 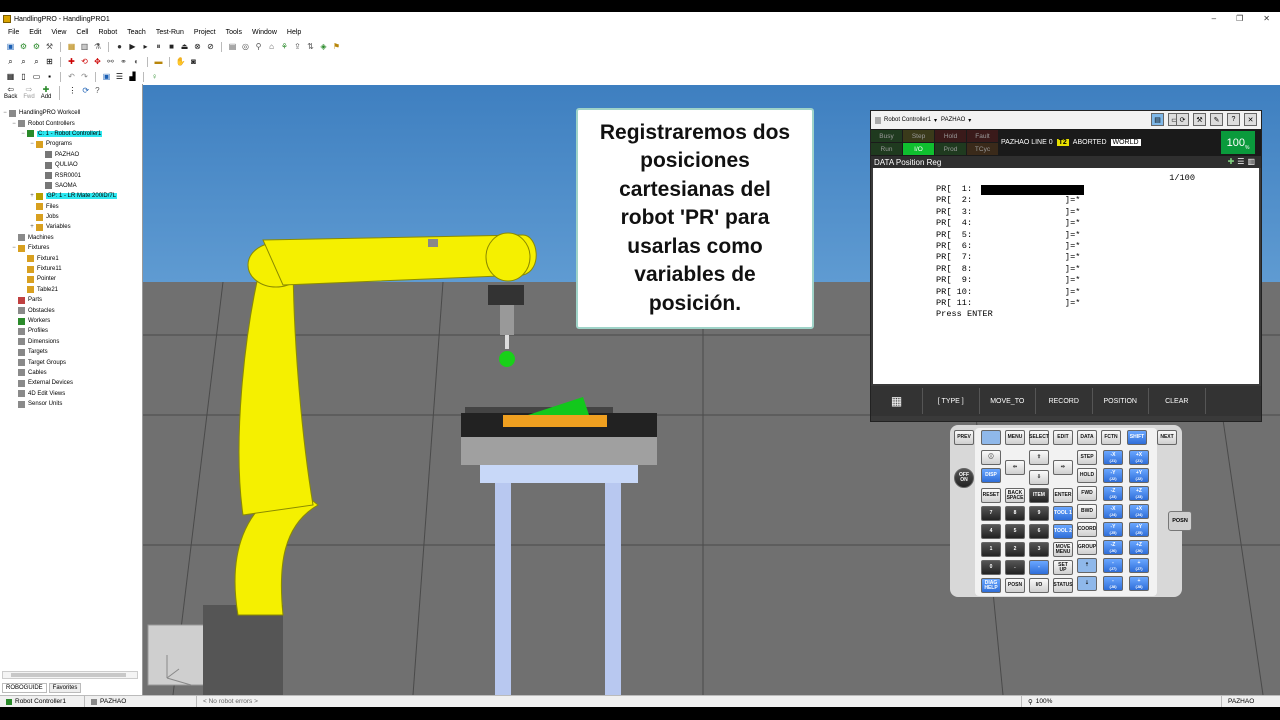 I want to click on add-fixture-icon: ⚒, so click(x=49, y=46).